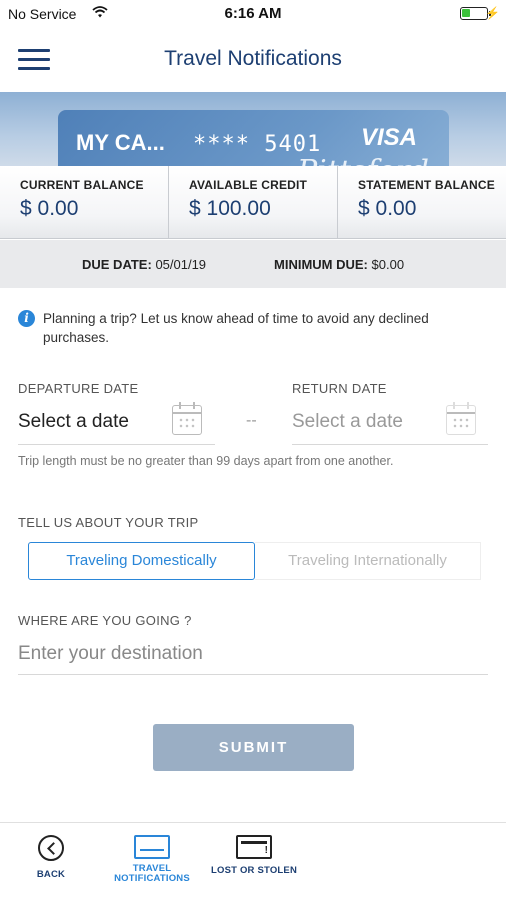 The image size is (506, 900). What do you see at coordinates (73, 421) in the screenshot?
I see `departure-date-value: Select a date` at bounding box center [73, 421].